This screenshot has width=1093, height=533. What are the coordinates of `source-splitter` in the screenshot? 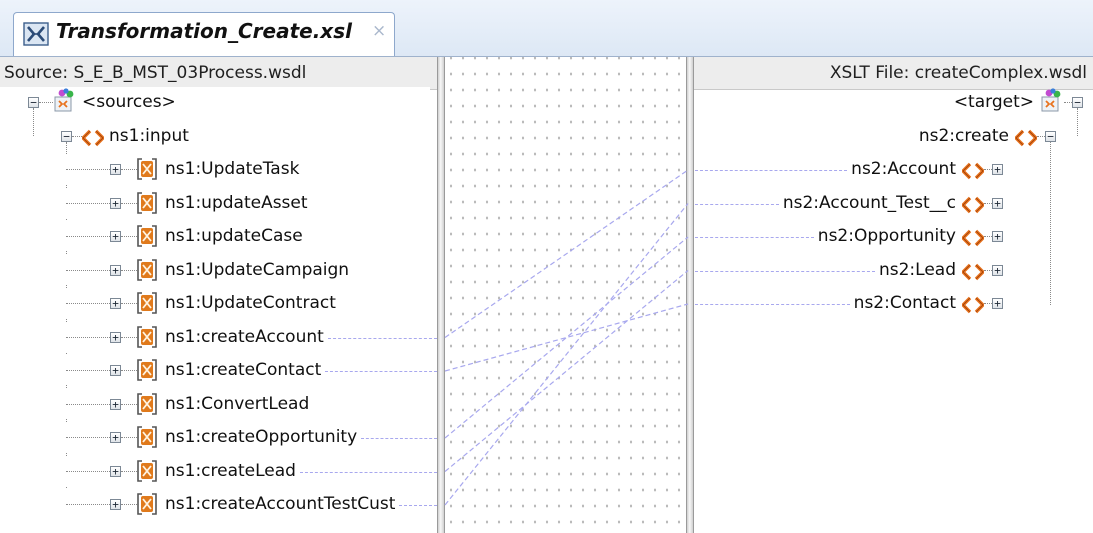 It's located at (441, 295).